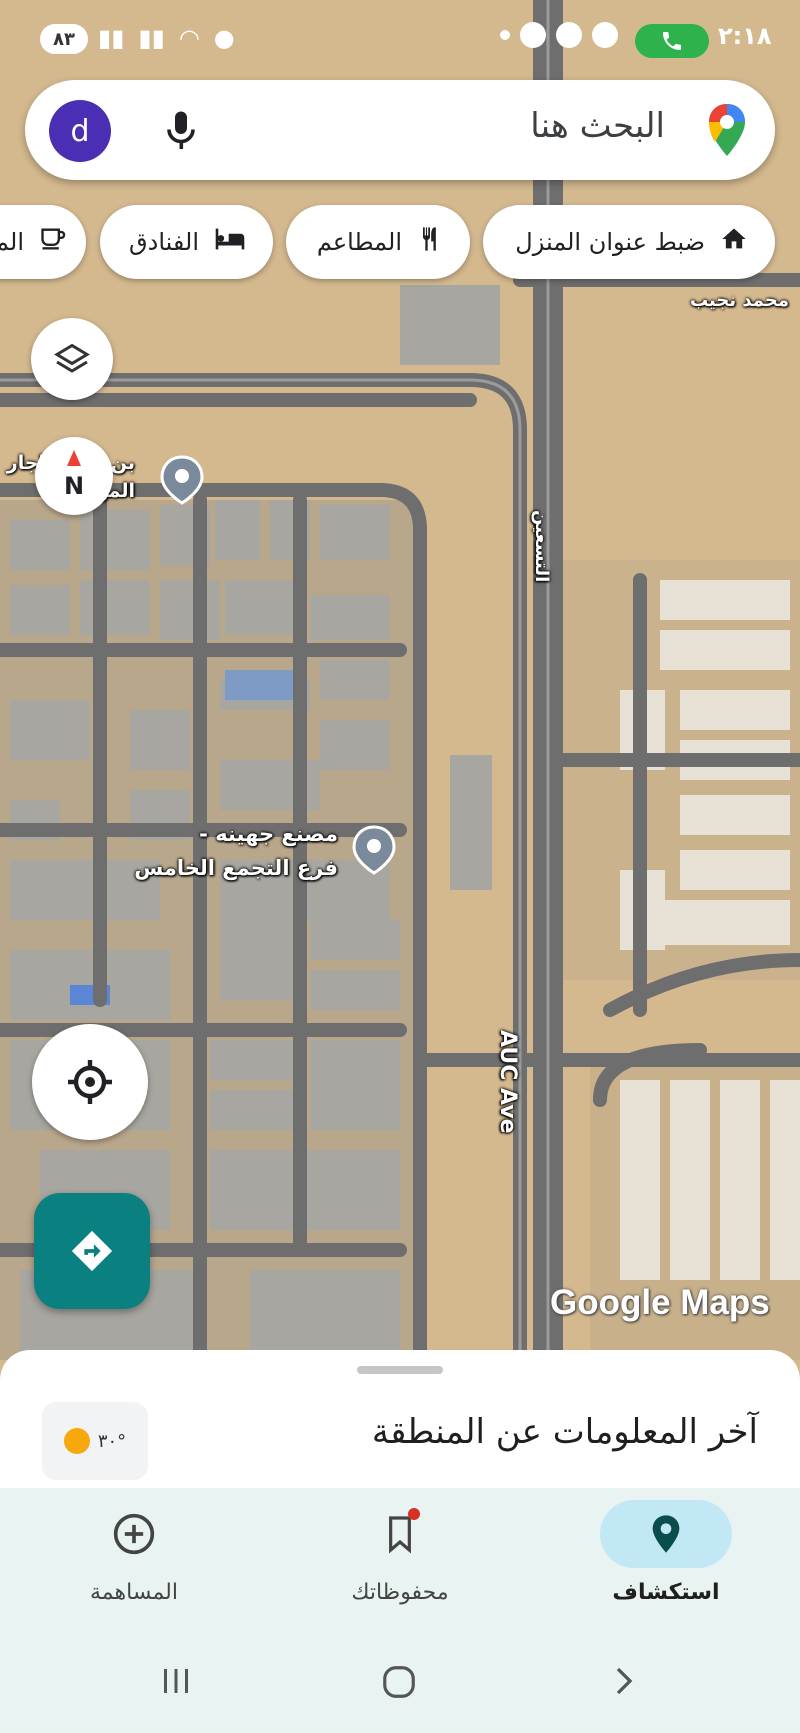  What do you see at coordinates (400, 39) in the screenshot?
I see `status-bar: ٨٣ ▮▮ ▮▮ ◠ ● ٢:١٨` at bounding box center [400, 39].